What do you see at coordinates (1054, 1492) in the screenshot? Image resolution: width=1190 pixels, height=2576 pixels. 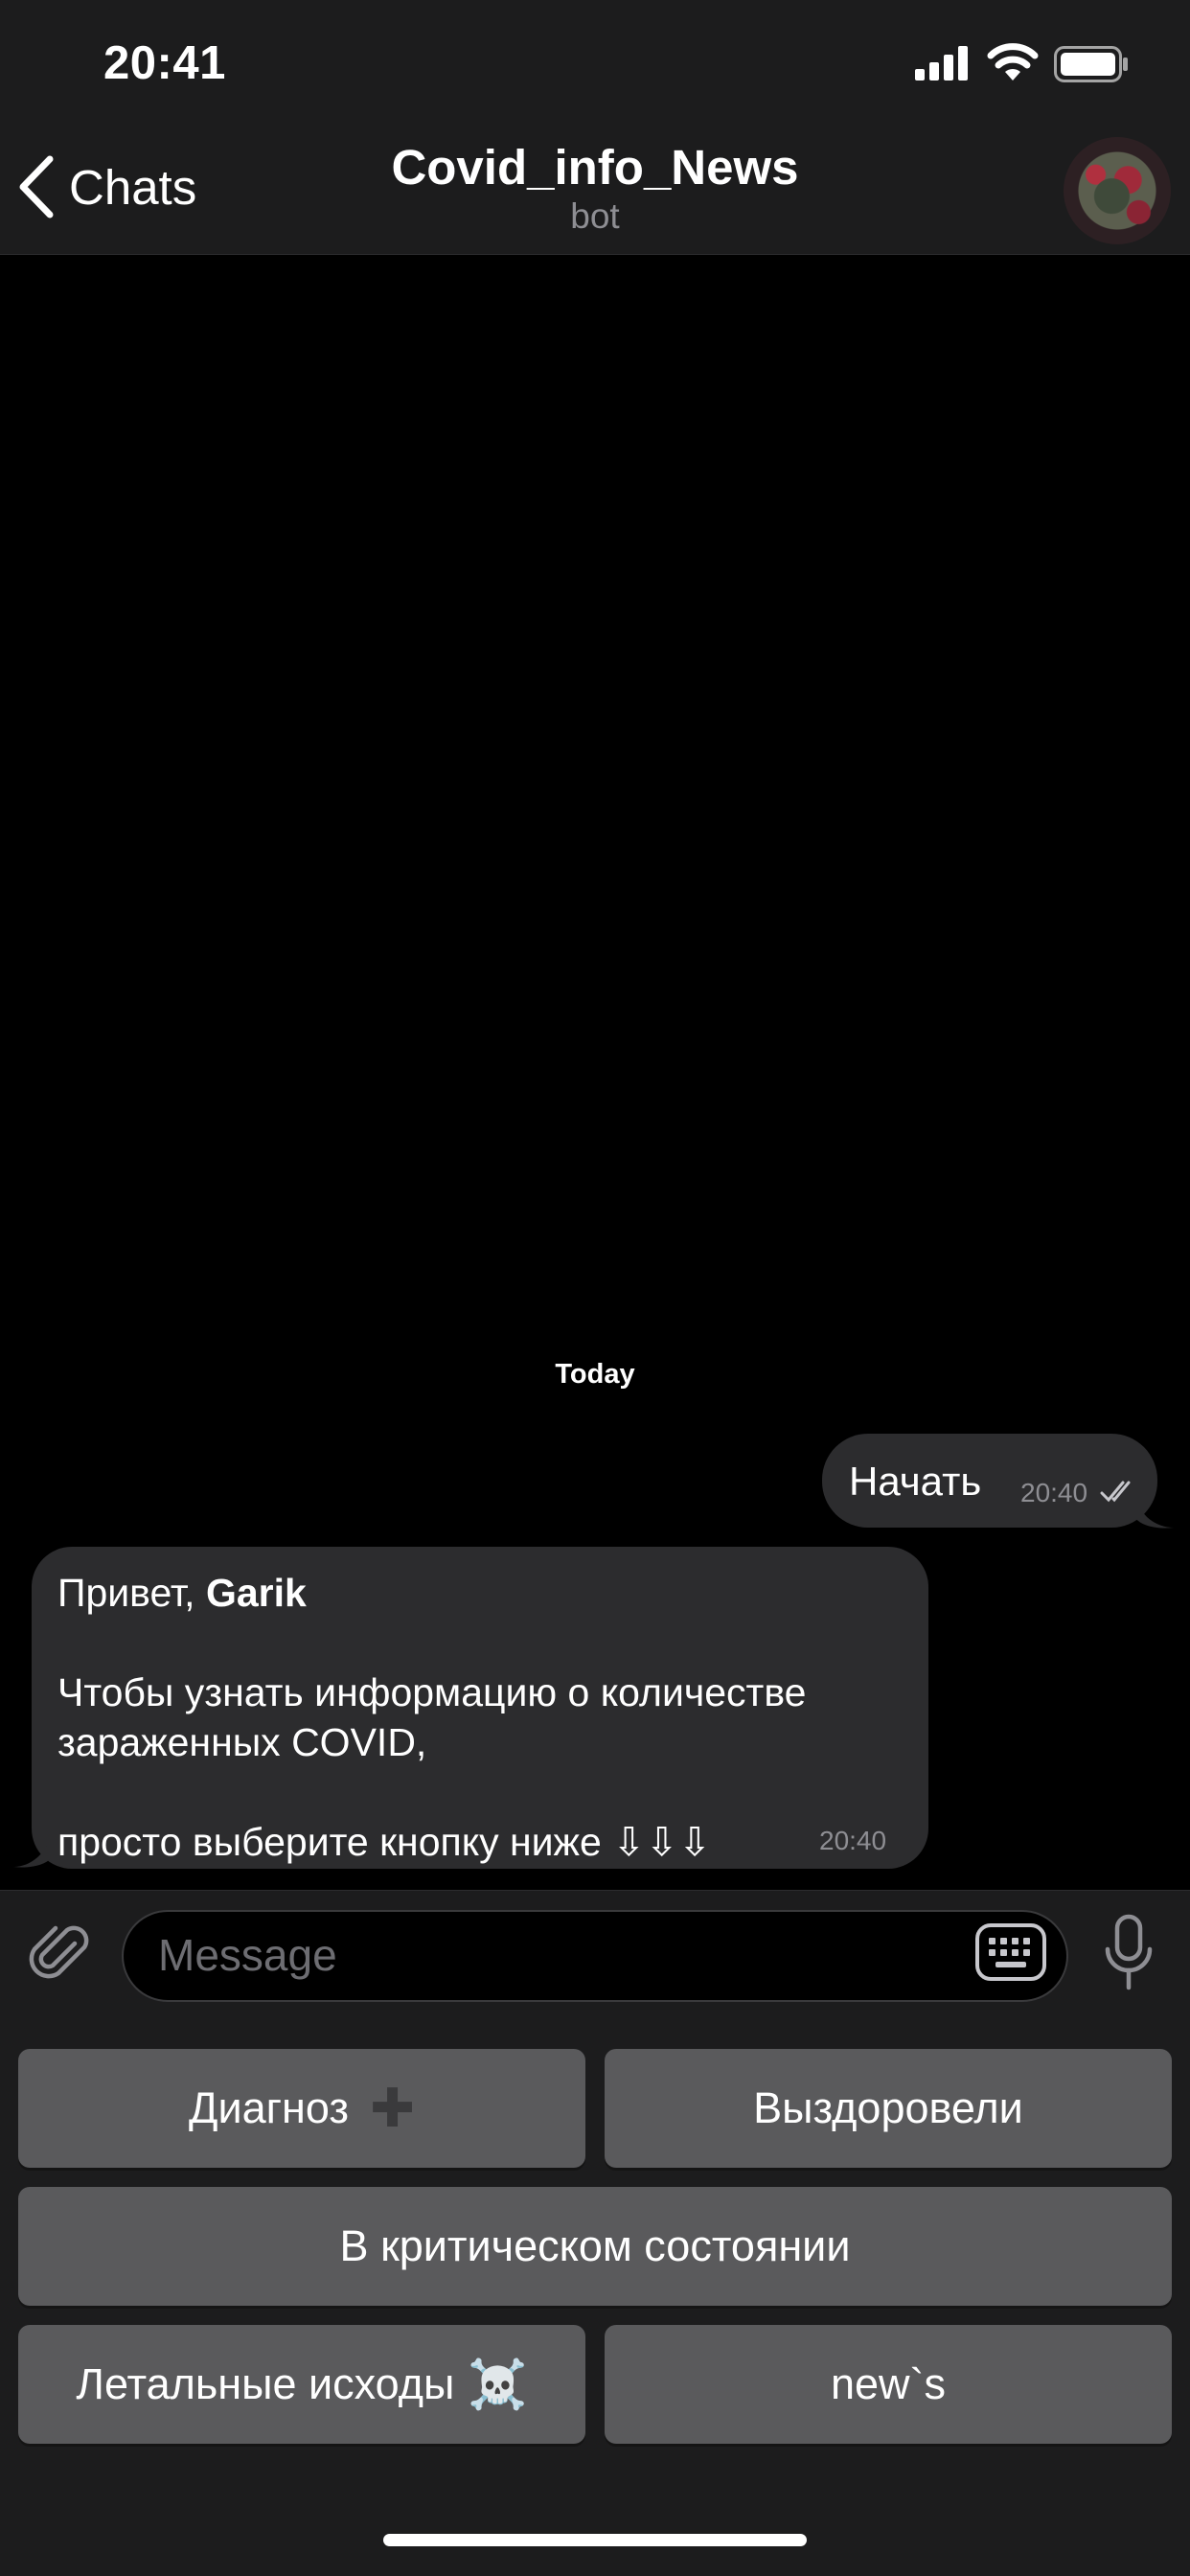 I see `outgoing-message-time: 20:40` at bounding box center [1054, 1492].